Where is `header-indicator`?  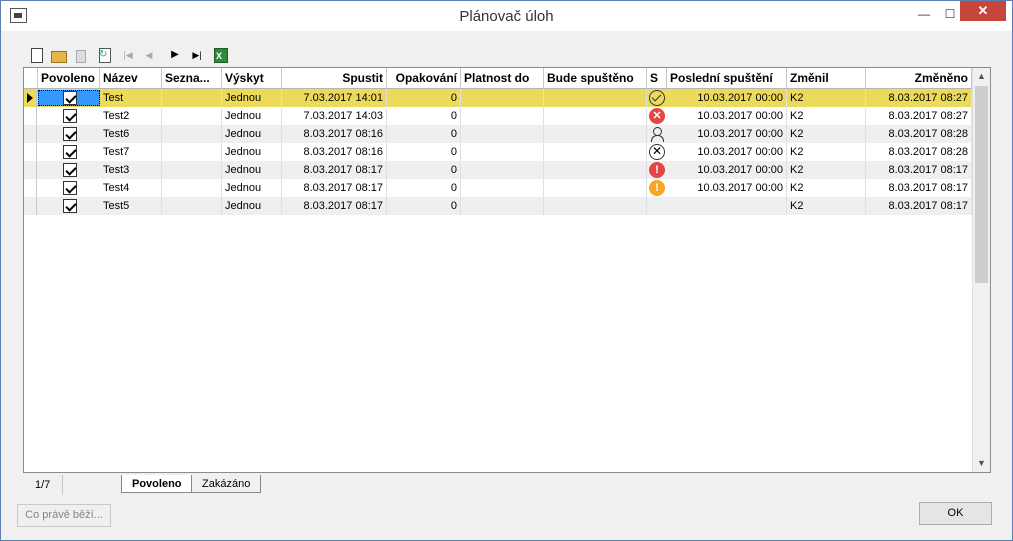 header-indicator is located at coordinates (31, 78).